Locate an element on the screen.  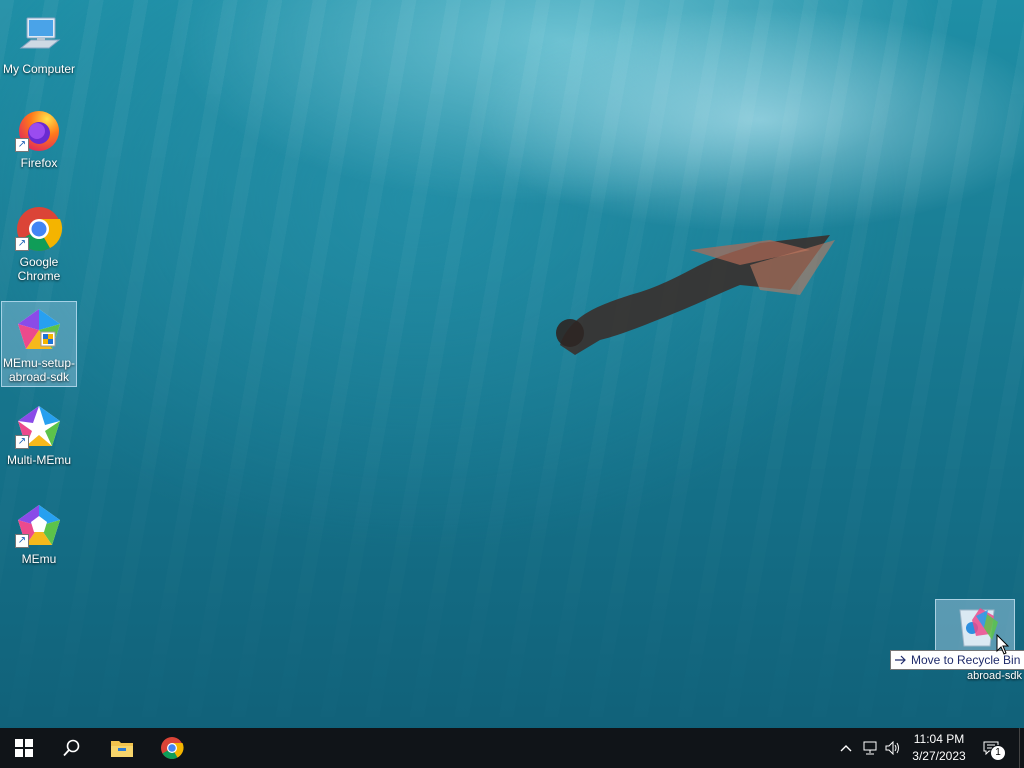
desktop-icon-label: Firefox is located at coordinates (39, 163).